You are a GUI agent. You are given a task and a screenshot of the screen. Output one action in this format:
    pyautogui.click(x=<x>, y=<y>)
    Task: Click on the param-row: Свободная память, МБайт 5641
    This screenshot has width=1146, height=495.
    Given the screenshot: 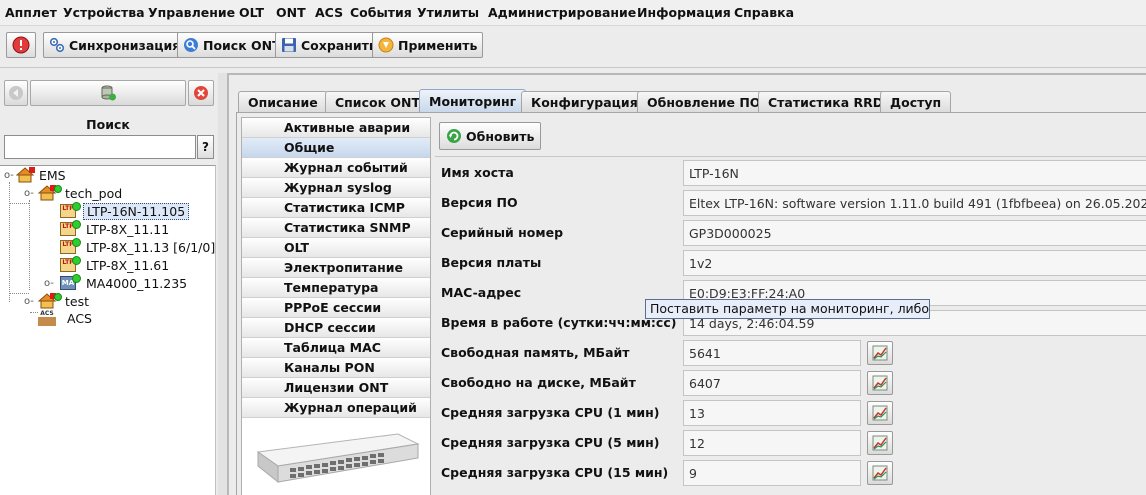 What is the action you would take?
    pyautogui.click(x=790, y=353)
    